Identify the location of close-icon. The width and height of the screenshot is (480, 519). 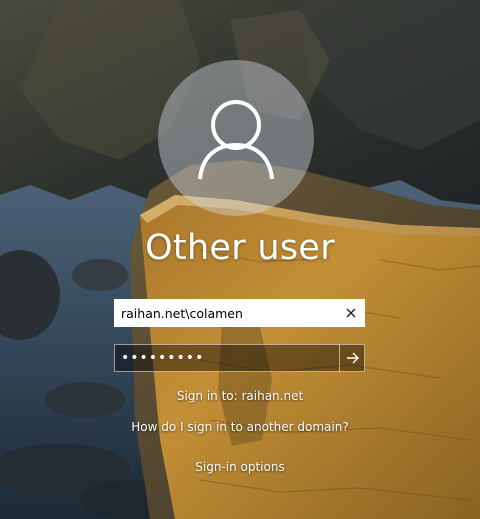
(351, 313).